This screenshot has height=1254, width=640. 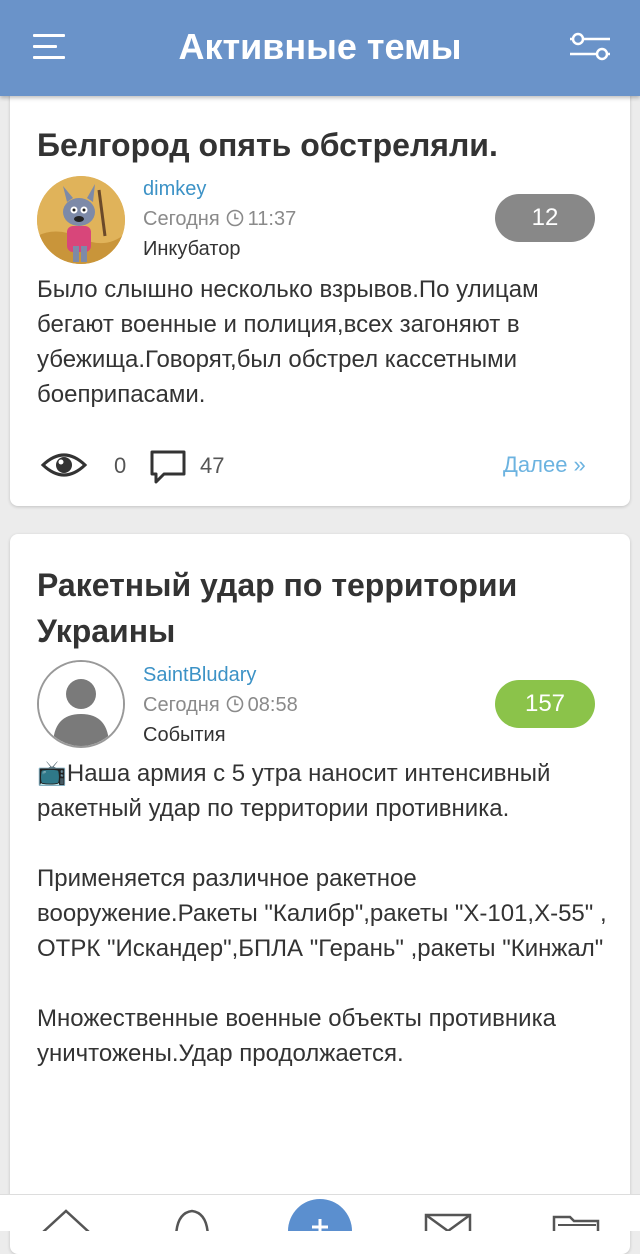 I want to click on forum-name: События, so click(x=184, y=735).